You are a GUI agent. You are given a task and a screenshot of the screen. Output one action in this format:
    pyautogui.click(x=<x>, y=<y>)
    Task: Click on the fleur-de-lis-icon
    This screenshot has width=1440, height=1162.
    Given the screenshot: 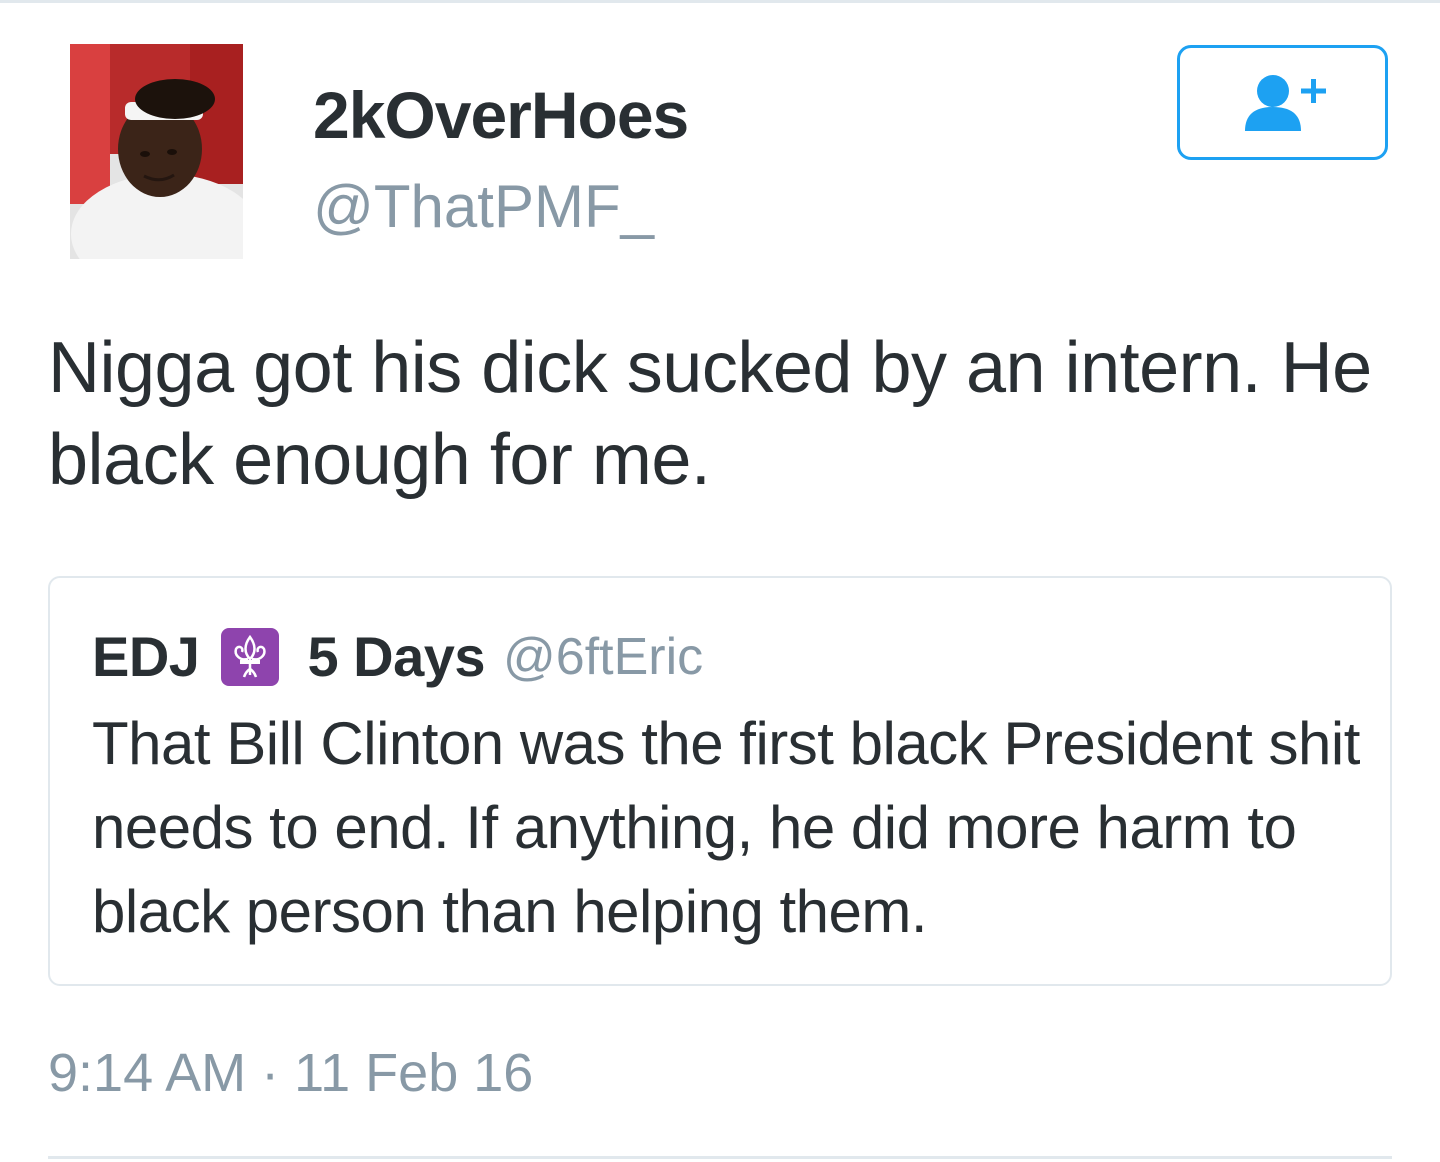 What is the action you would take?
    pyautogui.click(x=250, y=657)
    